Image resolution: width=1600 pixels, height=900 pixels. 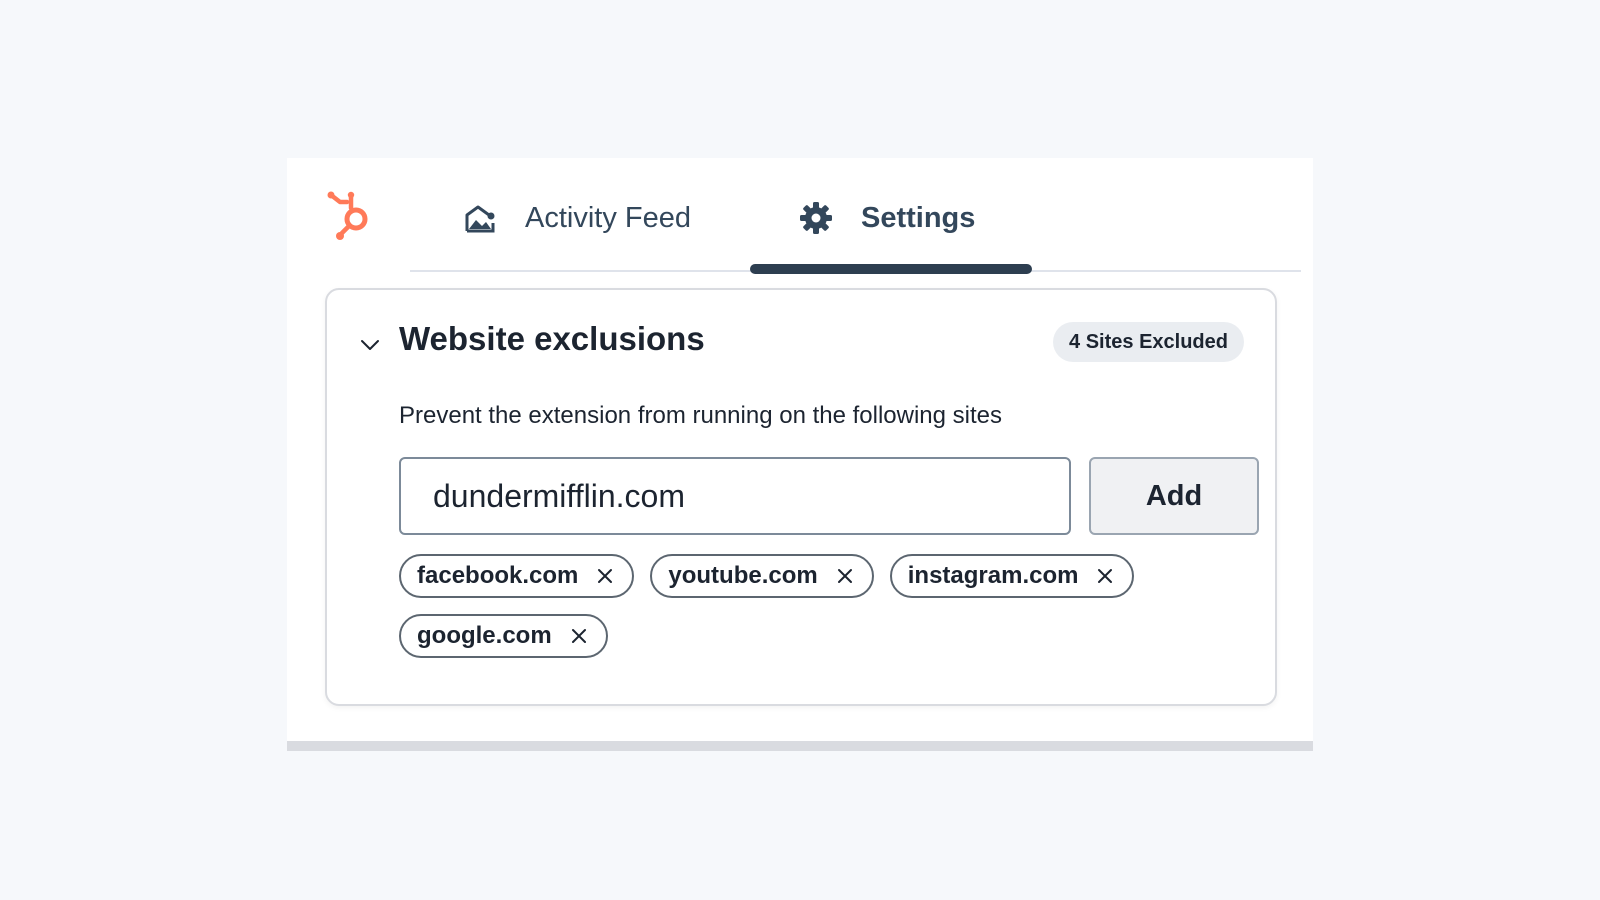 I want to click on excluded-site-label: google.com, so click(x=484, y=635).